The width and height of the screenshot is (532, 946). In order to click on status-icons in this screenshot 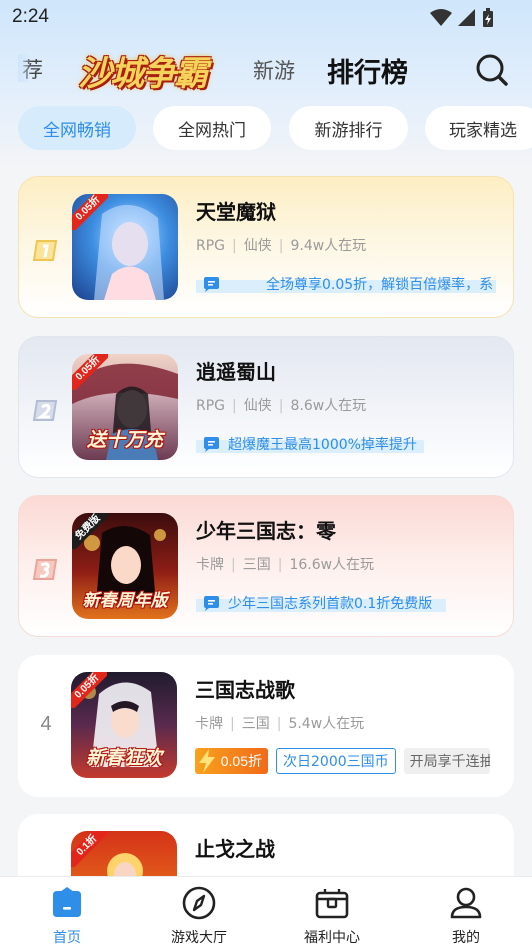, I will do `click(462, 18)`.